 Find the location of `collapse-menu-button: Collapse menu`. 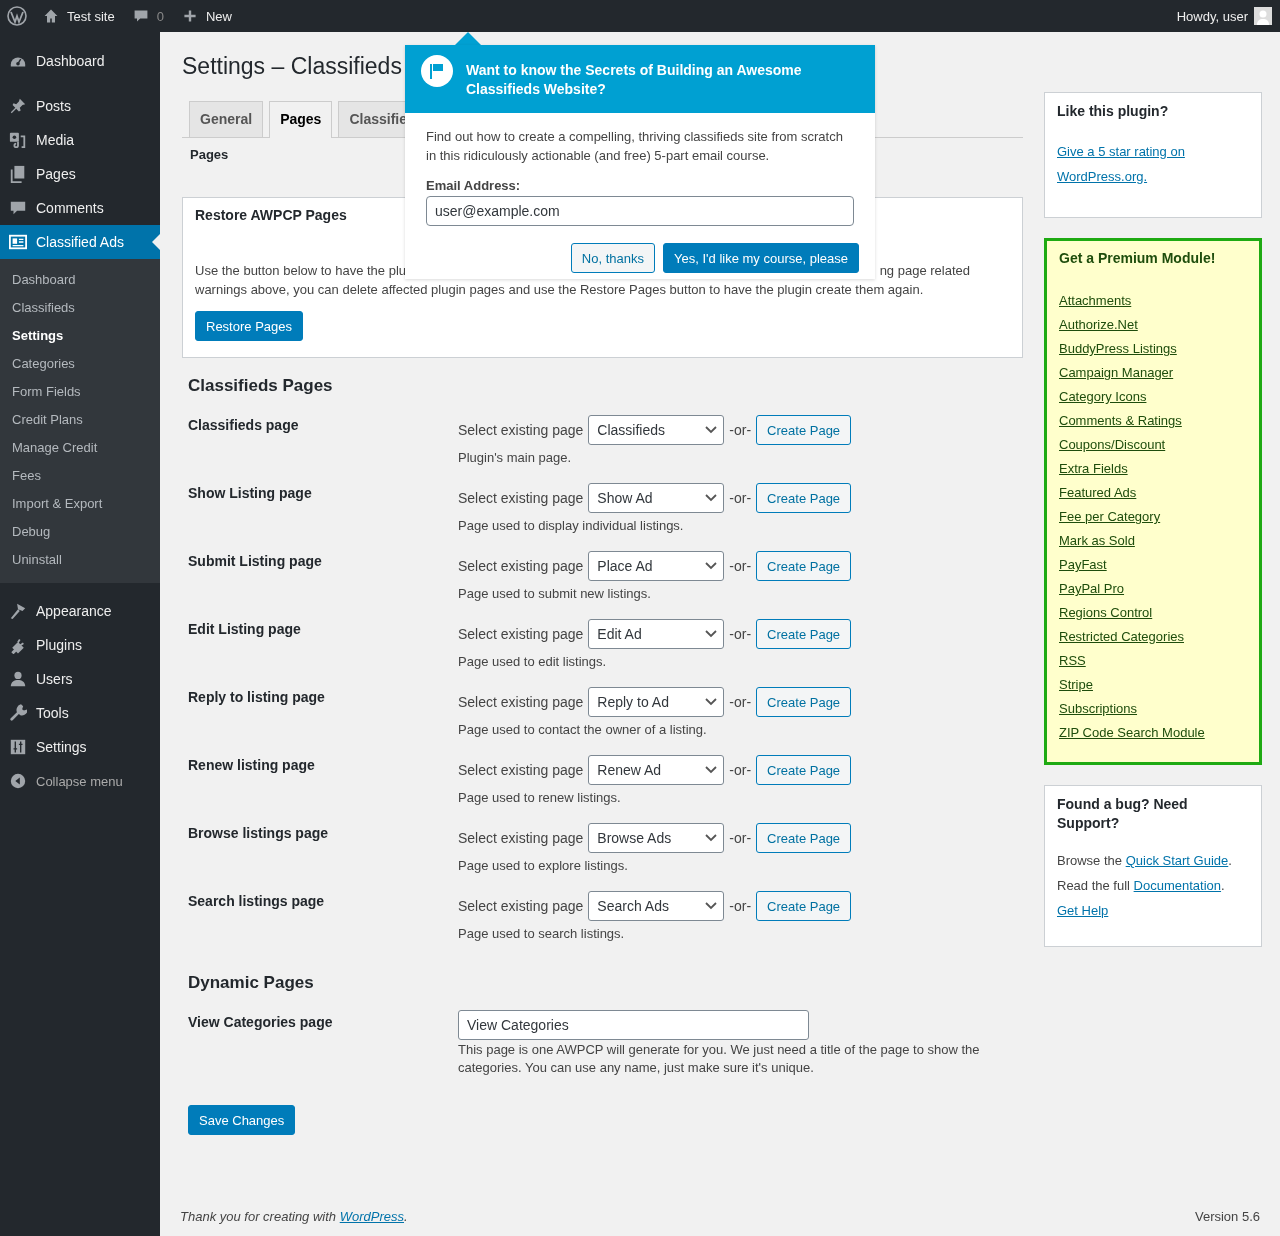

collapse-menu-button: Collapse menu is located at coordinates (80, 781).